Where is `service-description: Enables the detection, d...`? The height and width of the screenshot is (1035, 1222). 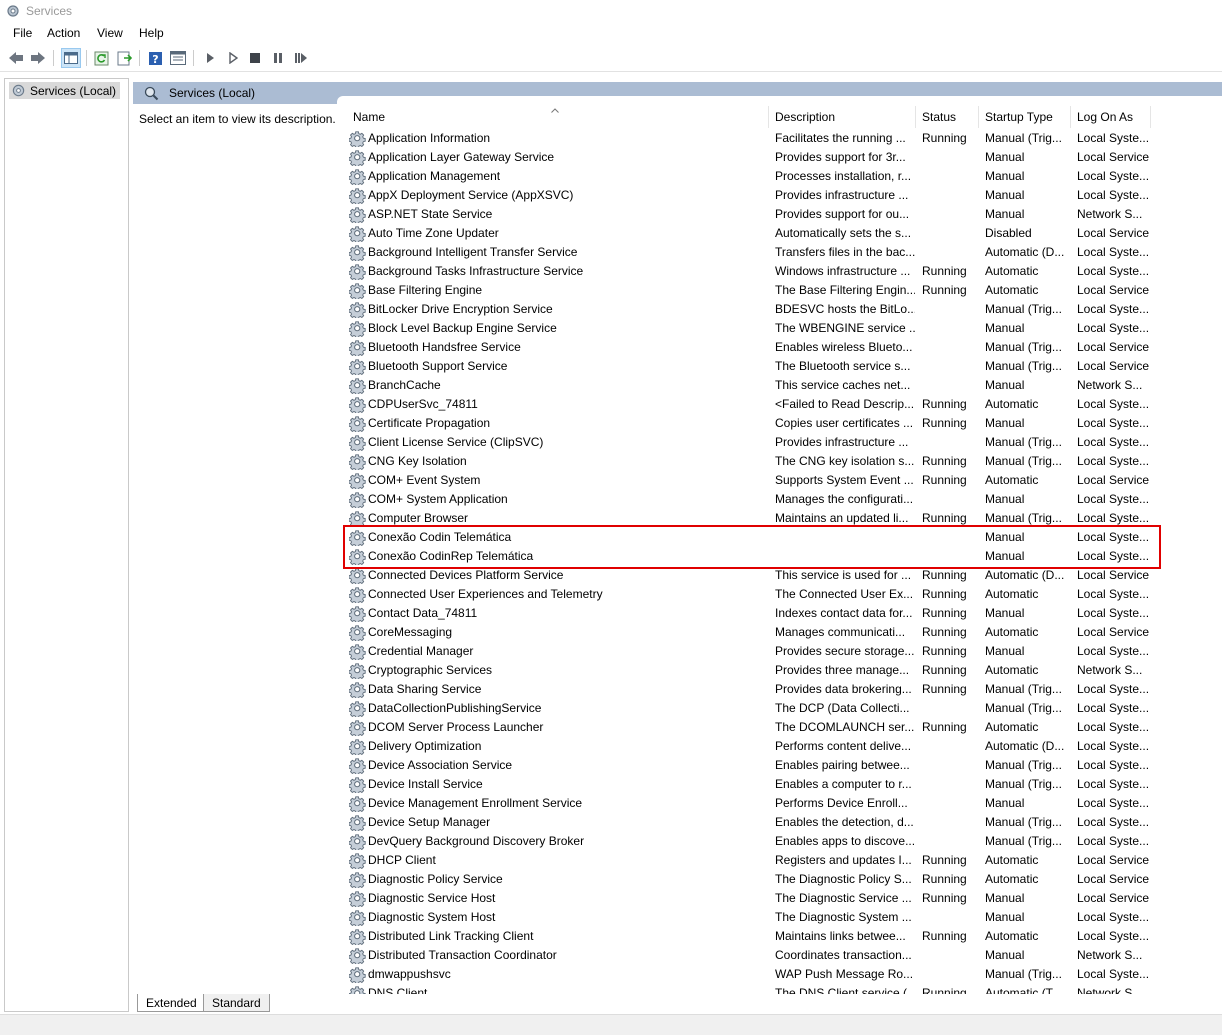
service-description: Enables the detection, d... is located at coordinates (844, 822).